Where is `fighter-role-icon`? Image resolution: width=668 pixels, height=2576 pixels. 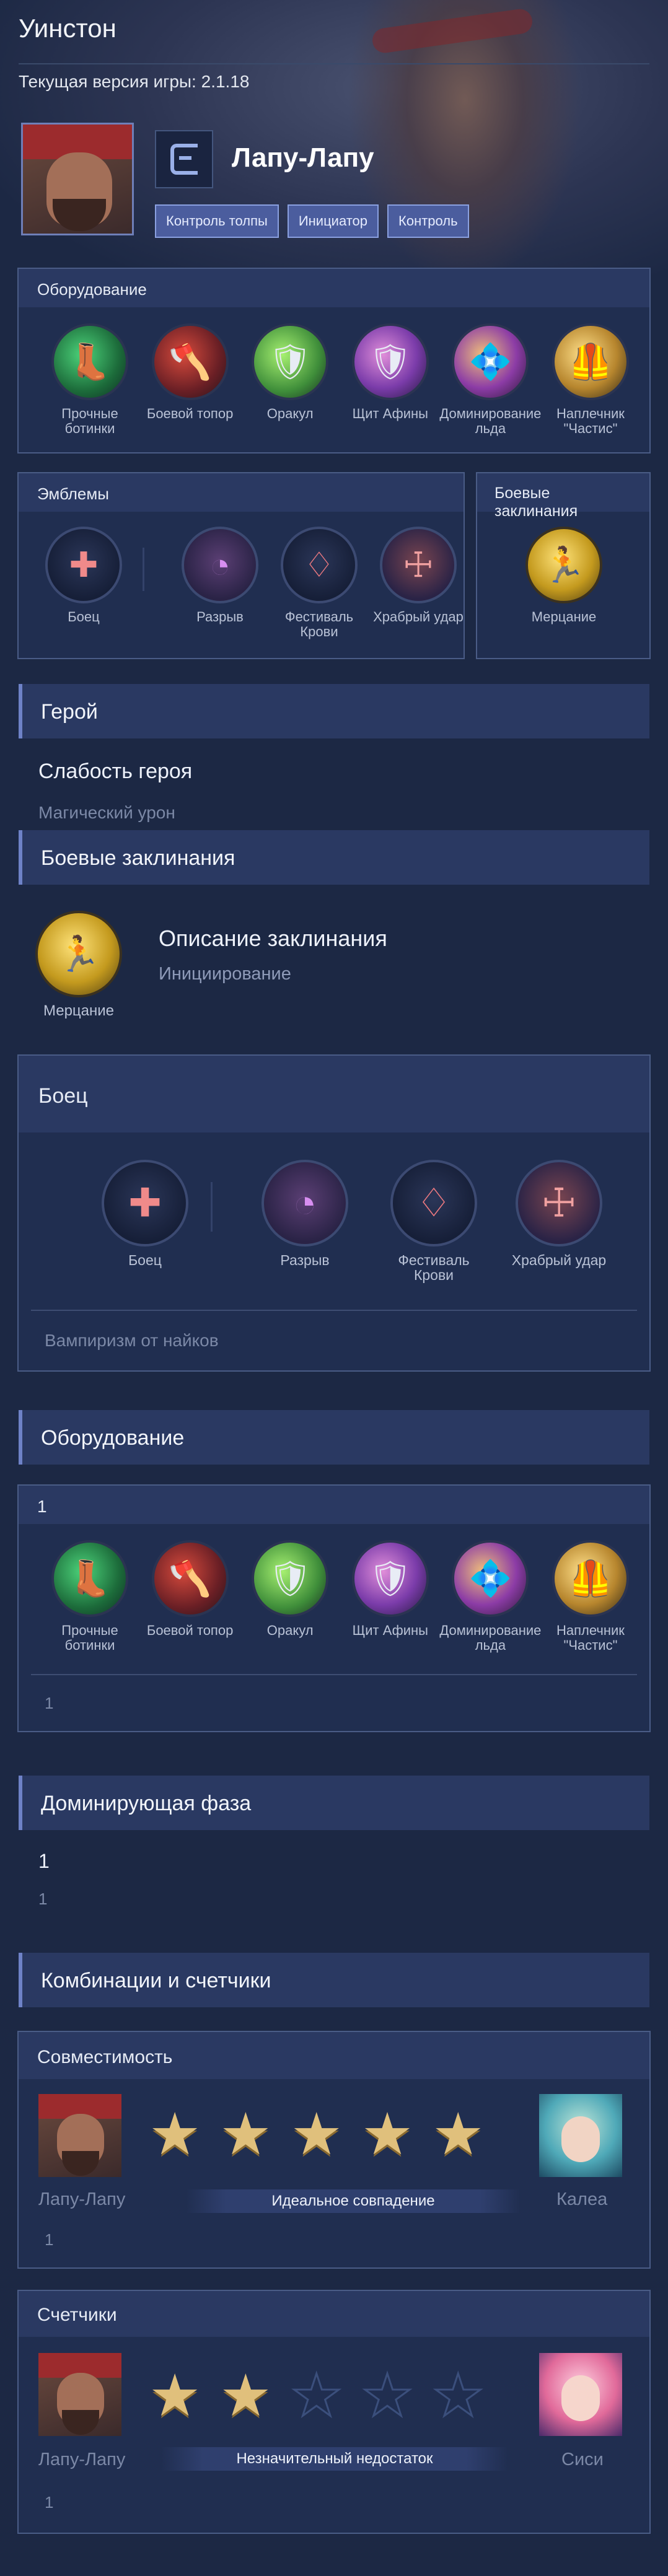 fighter-role-icon is located at coordinates (184, 159).